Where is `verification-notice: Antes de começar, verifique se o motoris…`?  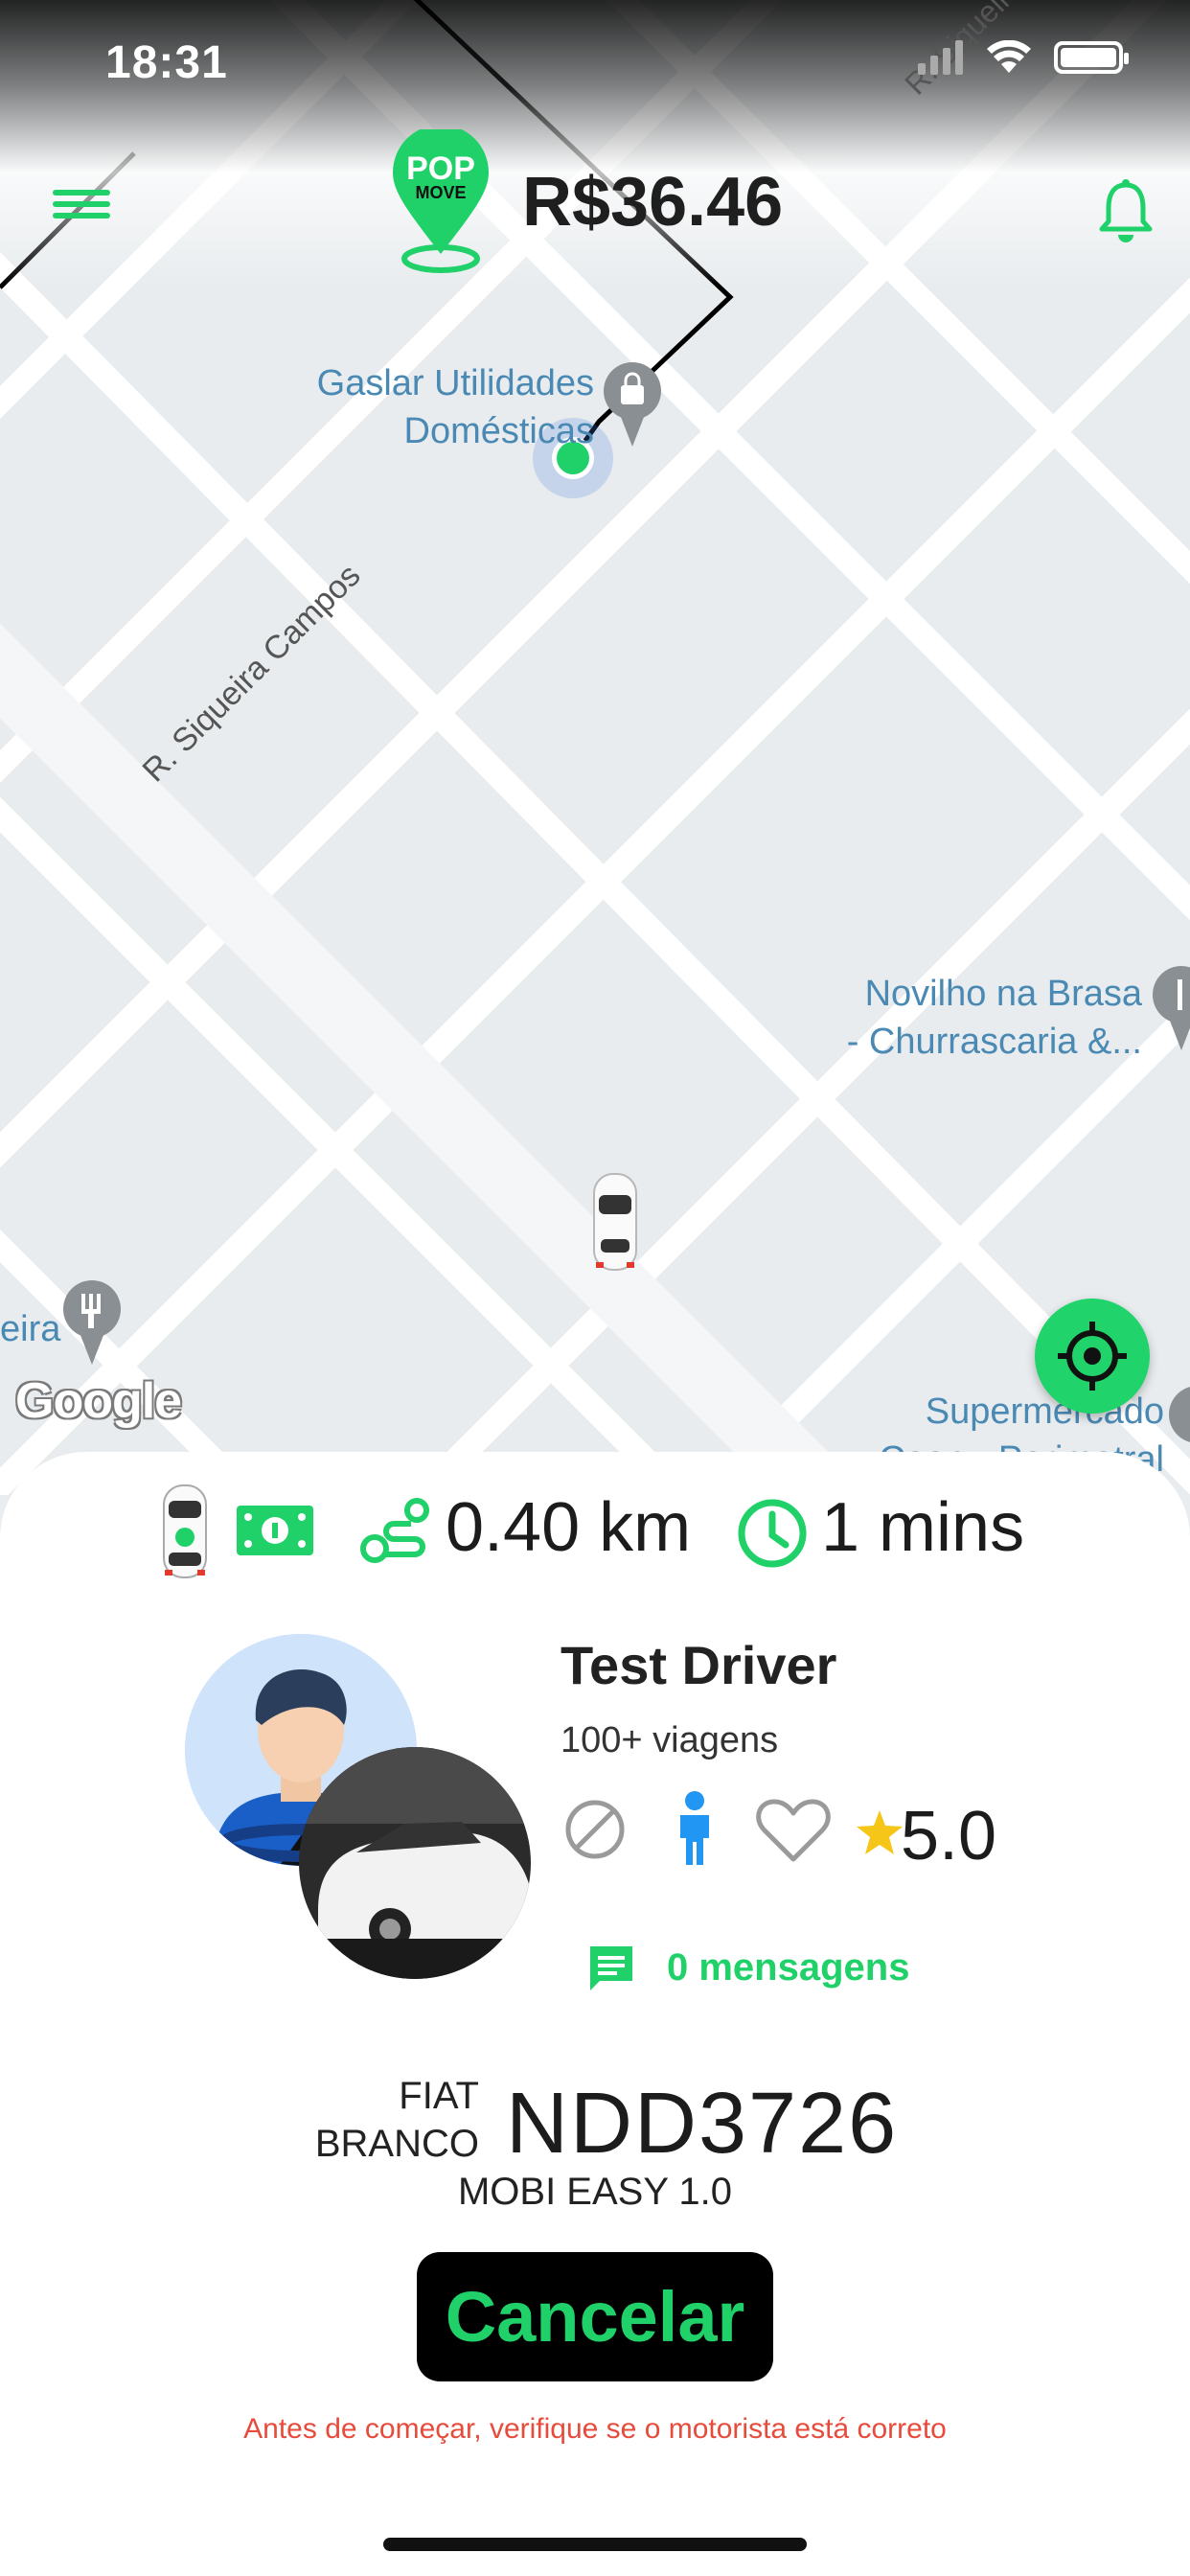 verification-notice: Antes de começar, verifique se o motoris… is located at coordinates (595, 2429).